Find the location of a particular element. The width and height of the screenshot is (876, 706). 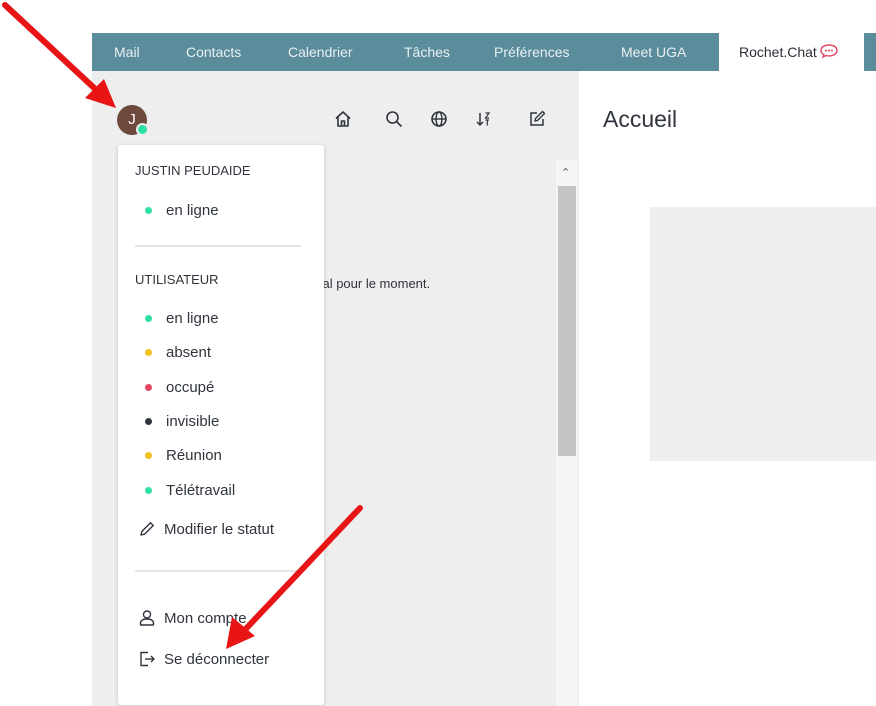

arrow-to-logout is located at coordinates (294, 577).